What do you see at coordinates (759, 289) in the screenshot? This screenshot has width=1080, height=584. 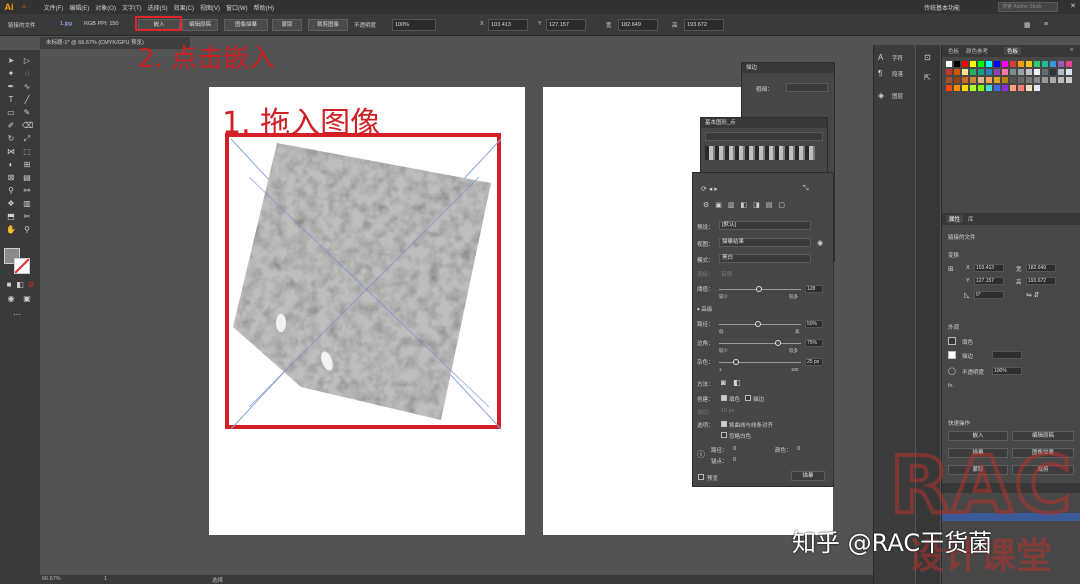 I see `threshold-knob` at bounding box center [759, 289].